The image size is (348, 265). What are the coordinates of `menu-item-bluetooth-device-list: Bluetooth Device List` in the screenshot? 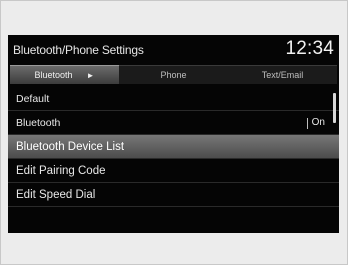 It's located at (173, 147).